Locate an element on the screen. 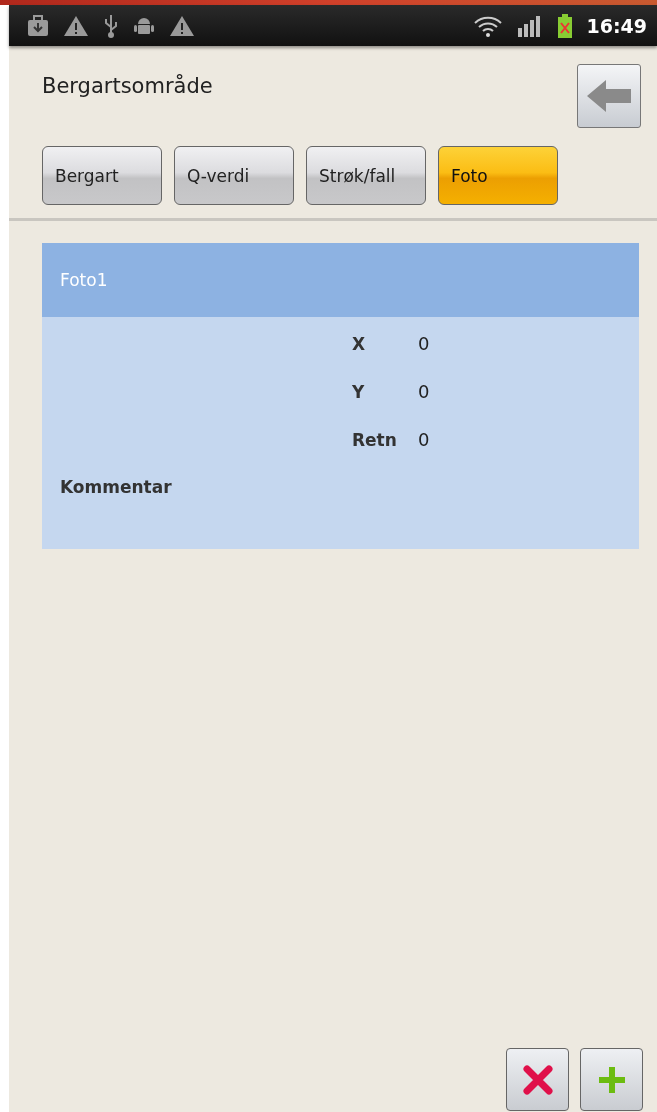 This screenshot has height=1112, width=657. close-icon is located at coordinates (537, 1079).